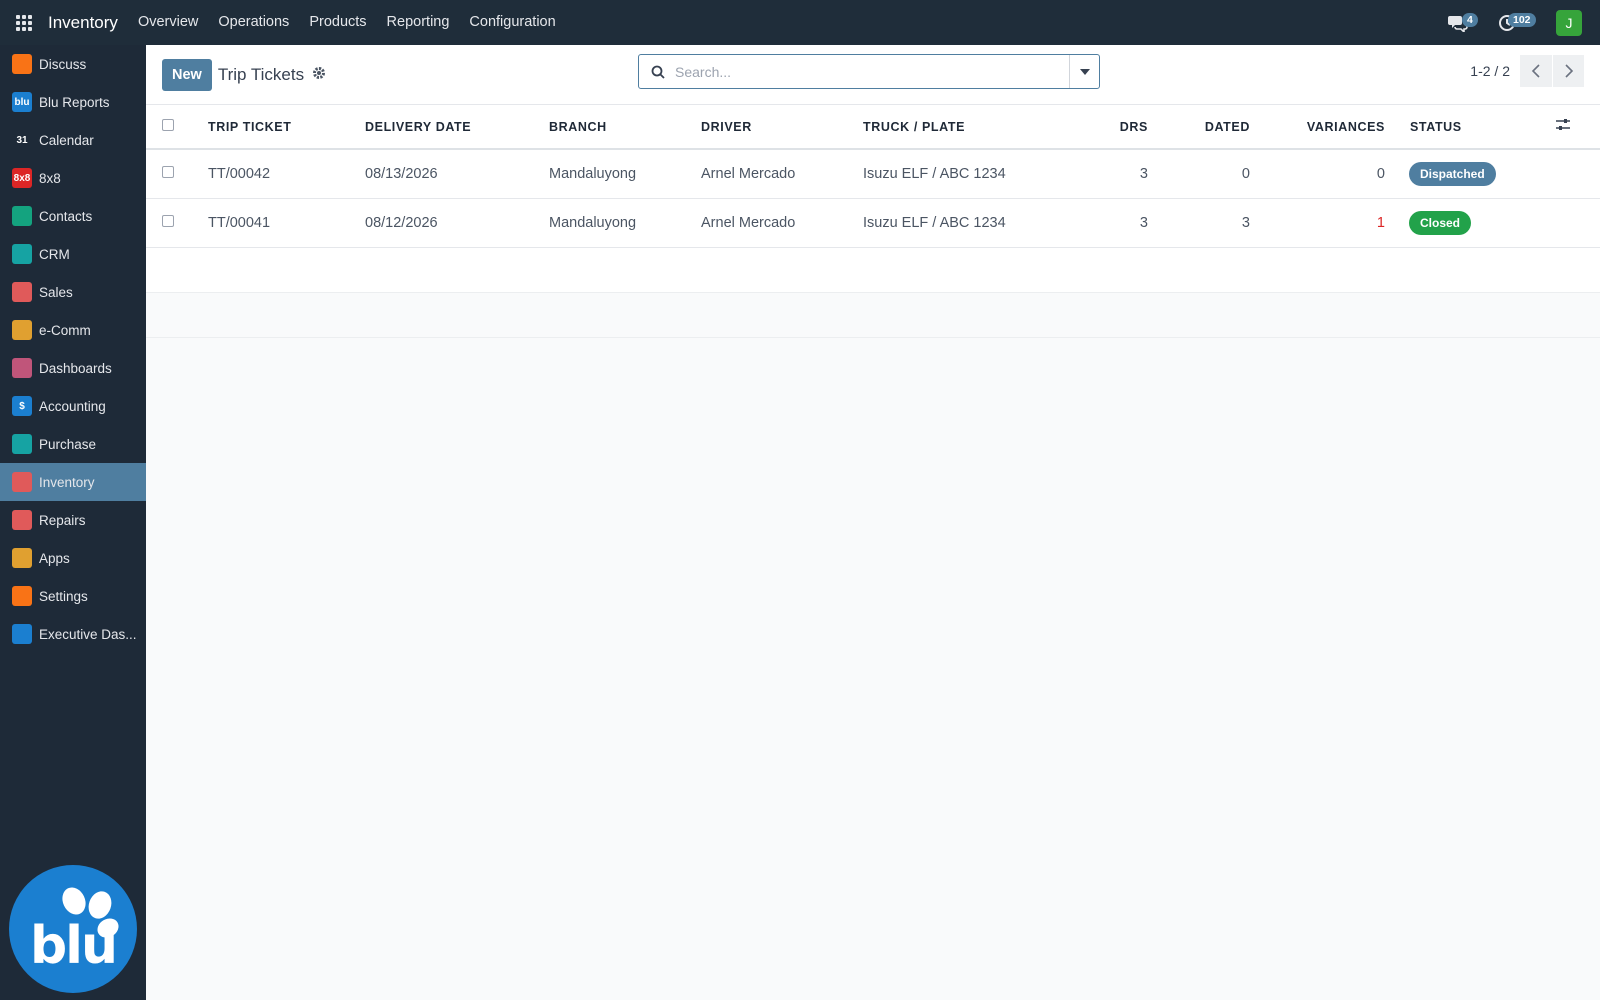 The width and height of the screenshot is (1600, 1000). Describe the element at coordinates (253, 22) in the screenshot. I see `menu-operations: Operations` at that location.